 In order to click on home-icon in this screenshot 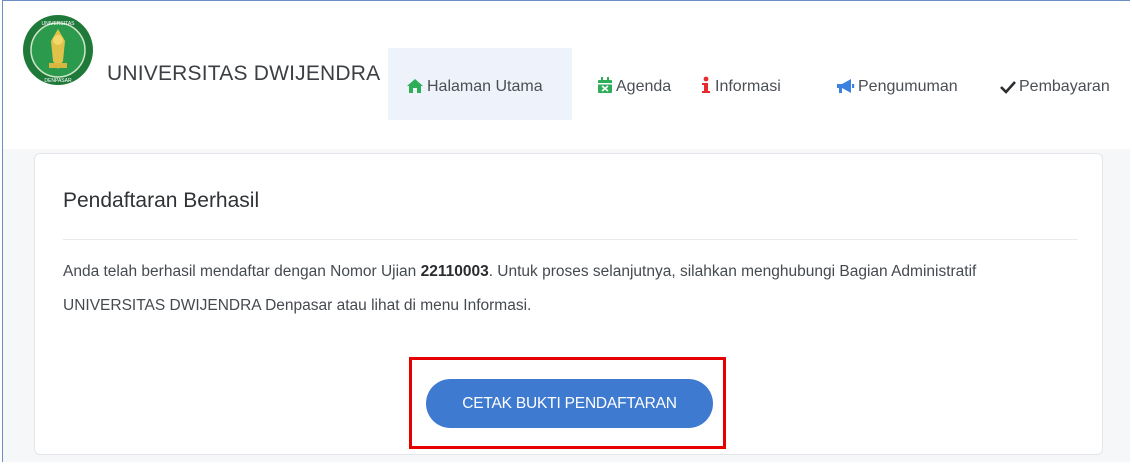, I will do `click(415, 86)`.